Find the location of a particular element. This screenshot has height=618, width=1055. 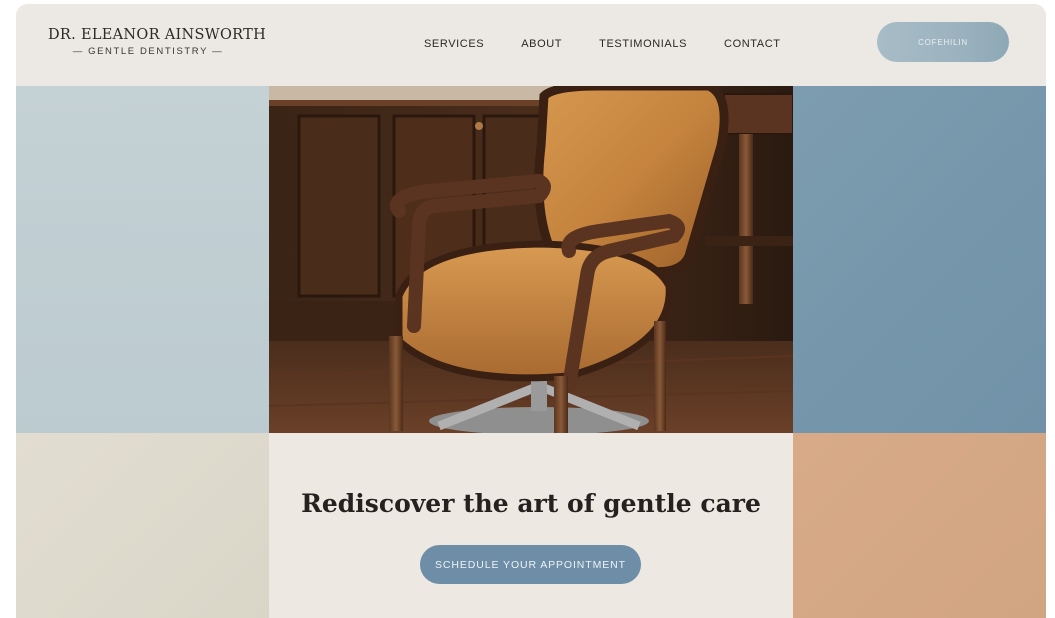

color-panel-cream is located at coordinates (142, 525).